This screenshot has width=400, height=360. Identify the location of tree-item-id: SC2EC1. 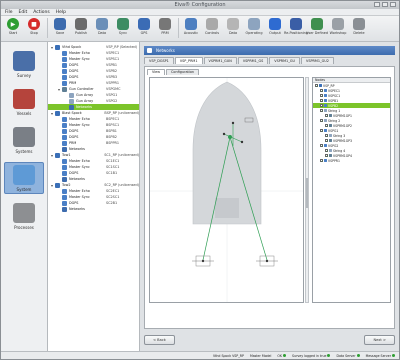
(113, 191).